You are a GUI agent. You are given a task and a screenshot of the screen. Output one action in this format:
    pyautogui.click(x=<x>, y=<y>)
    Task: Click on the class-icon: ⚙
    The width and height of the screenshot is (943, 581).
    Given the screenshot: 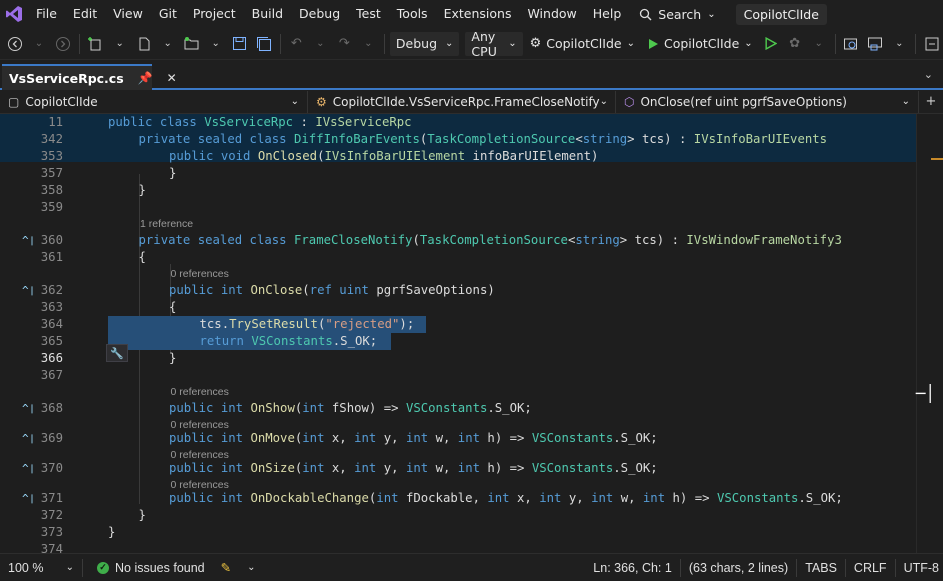 What is the action you would take?
    pyautogui.click(x=321, y=101)
    